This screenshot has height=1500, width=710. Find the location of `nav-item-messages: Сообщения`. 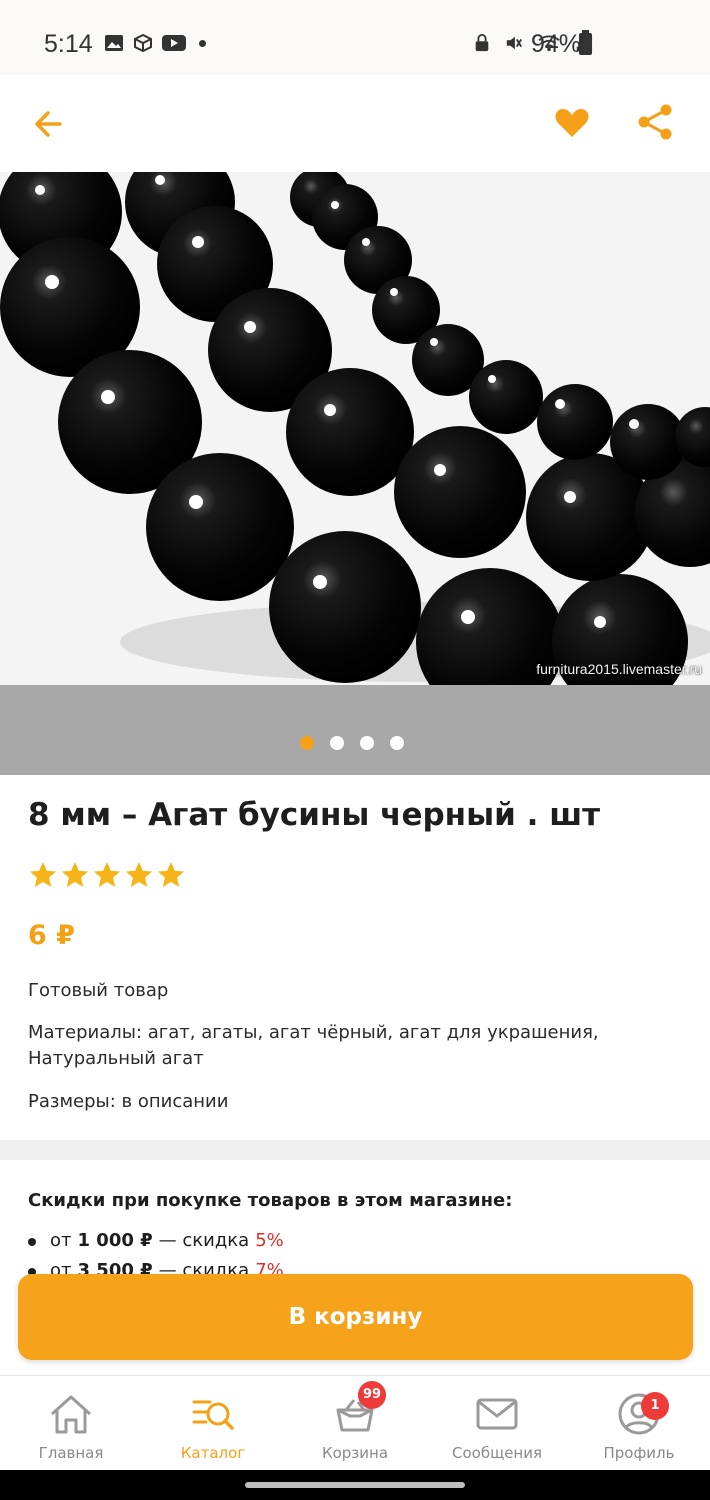

nav-item-messages: Сообщения is located at coordinates (497, 1423).